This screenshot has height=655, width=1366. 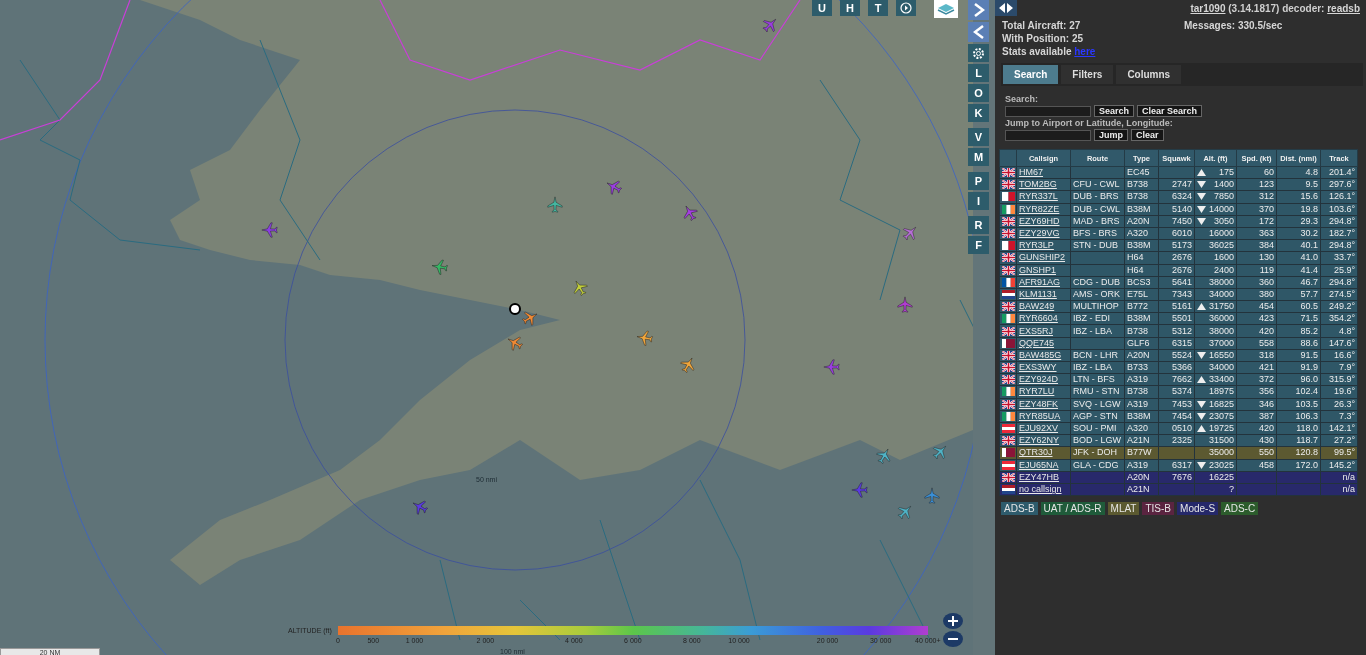 What do you see at coordinates (946, 9) in the screenshot?
I see `layers-button` at bounding box center [946, 9].